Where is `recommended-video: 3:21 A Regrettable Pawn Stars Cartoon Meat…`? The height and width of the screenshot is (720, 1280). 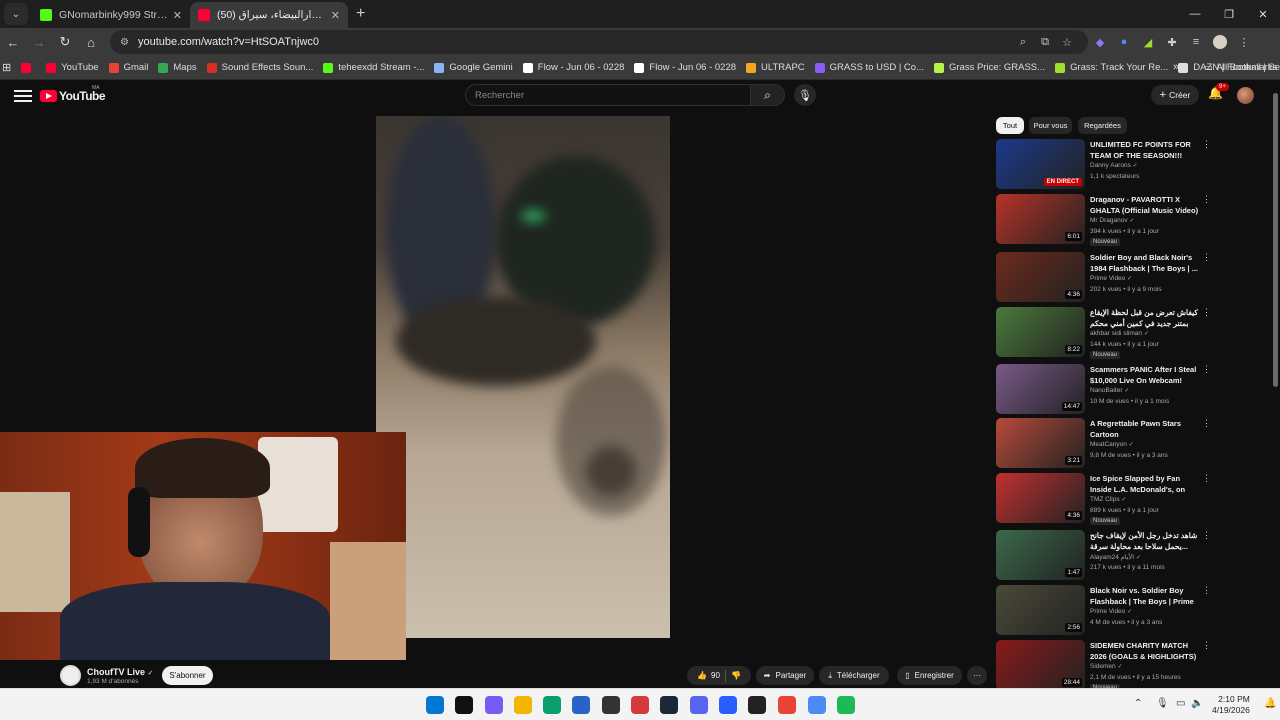 recommended-video: 3:21 A Regrettable Pawn Stars Cartoon Meat… is located at coordinates (1106, 444).